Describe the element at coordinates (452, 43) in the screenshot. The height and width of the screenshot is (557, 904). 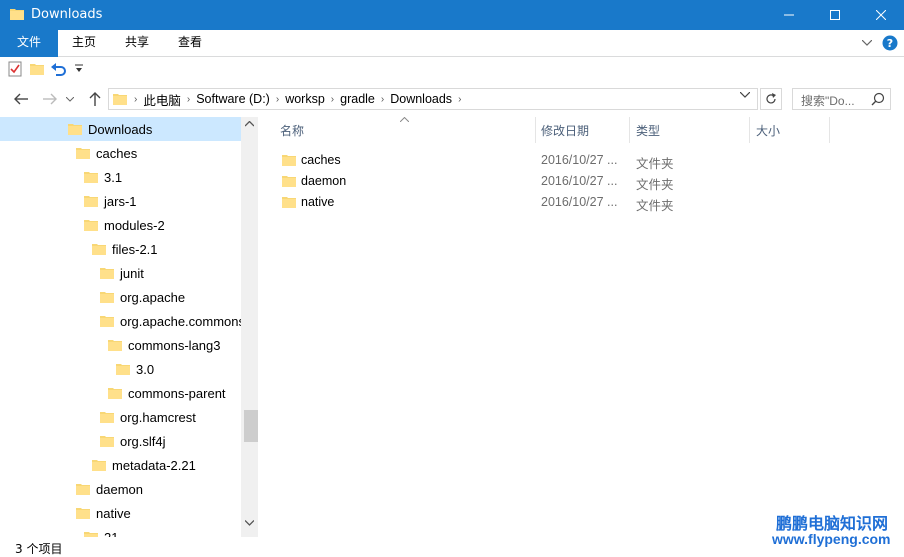
I see `ribbon-tabs: 文件 主页 共享 查看 ?` at that location.